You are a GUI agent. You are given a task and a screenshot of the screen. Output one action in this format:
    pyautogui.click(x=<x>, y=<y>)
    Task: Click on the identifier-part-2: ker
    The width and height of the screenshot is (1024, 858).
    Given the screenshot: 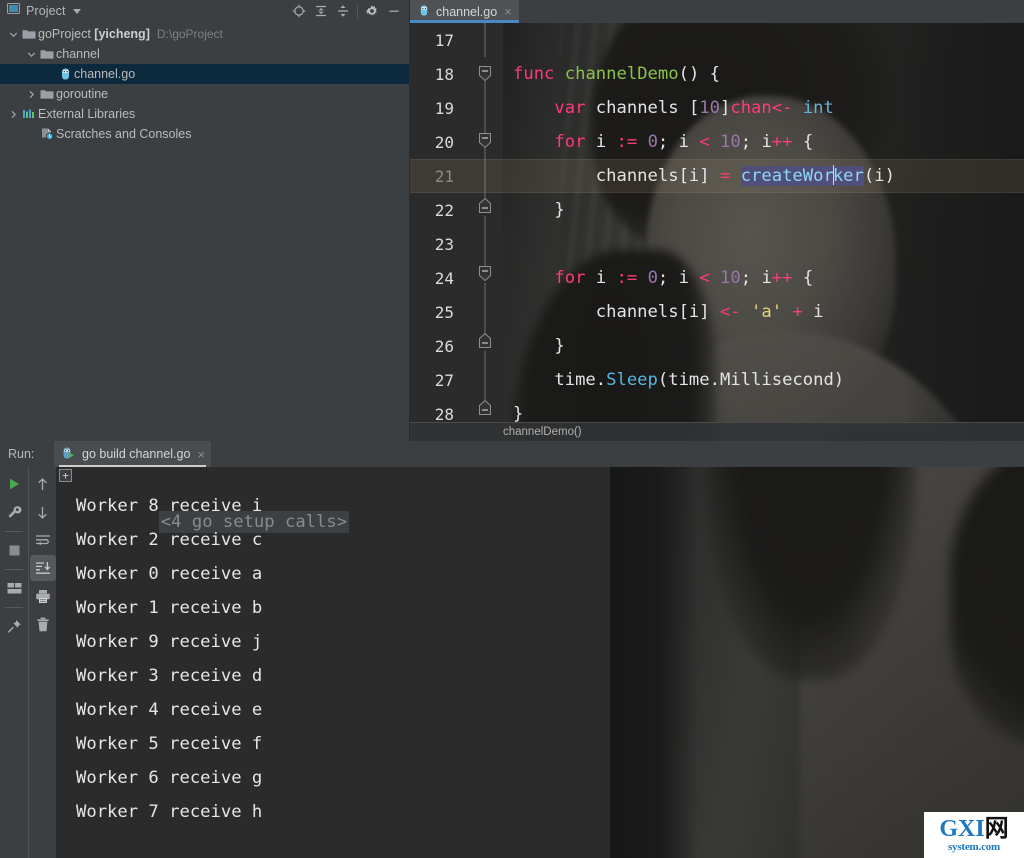 What is the action you would take?
    pyautogui.click(x=848, y=176)
    